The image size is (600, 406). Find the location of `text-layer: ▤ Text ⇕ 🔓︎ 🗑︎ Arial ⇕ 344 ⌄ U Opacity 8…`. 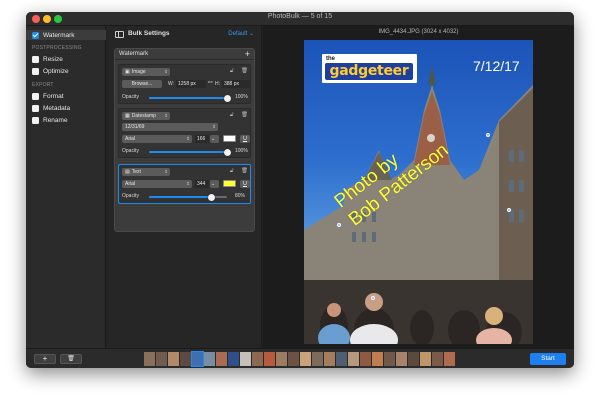

text-layer: ▤ Text ⇕ 🔓︎ 🗑︎ Arial ⇕ 344 ⌄ U Opacity 8… is located at coordinates (184, 184).